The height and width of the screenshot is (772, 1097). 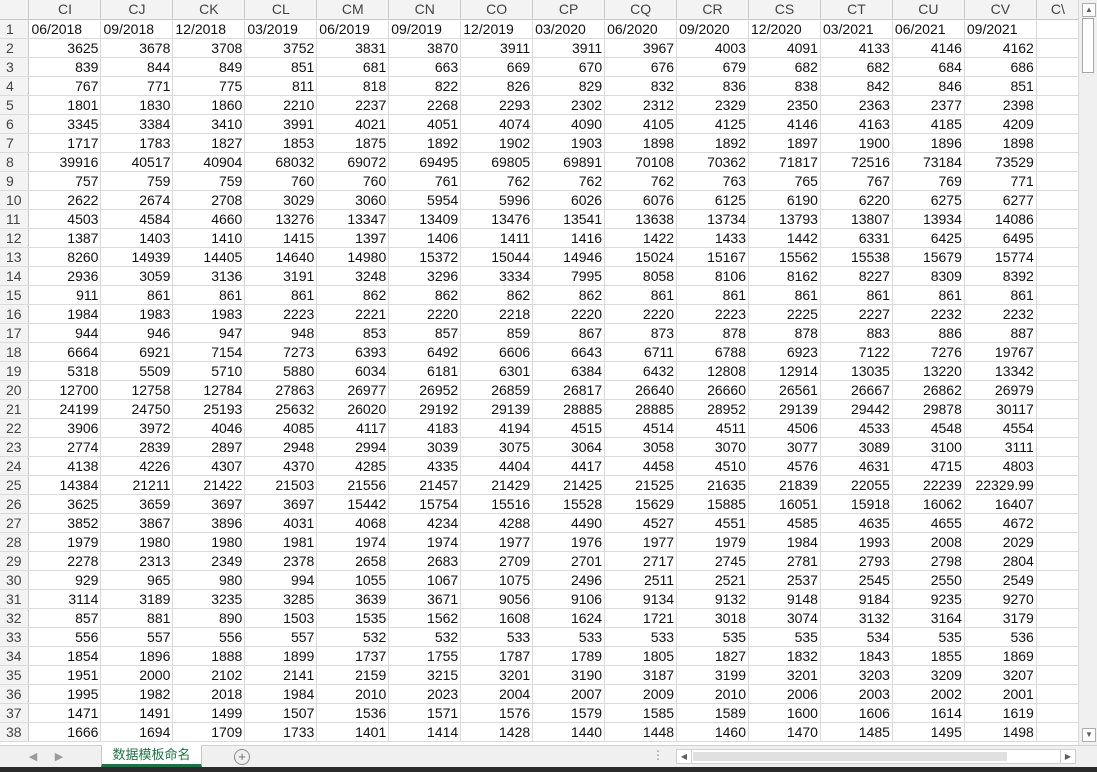 I want to click on cell-co34: 1787, so click(x=497, y=656).